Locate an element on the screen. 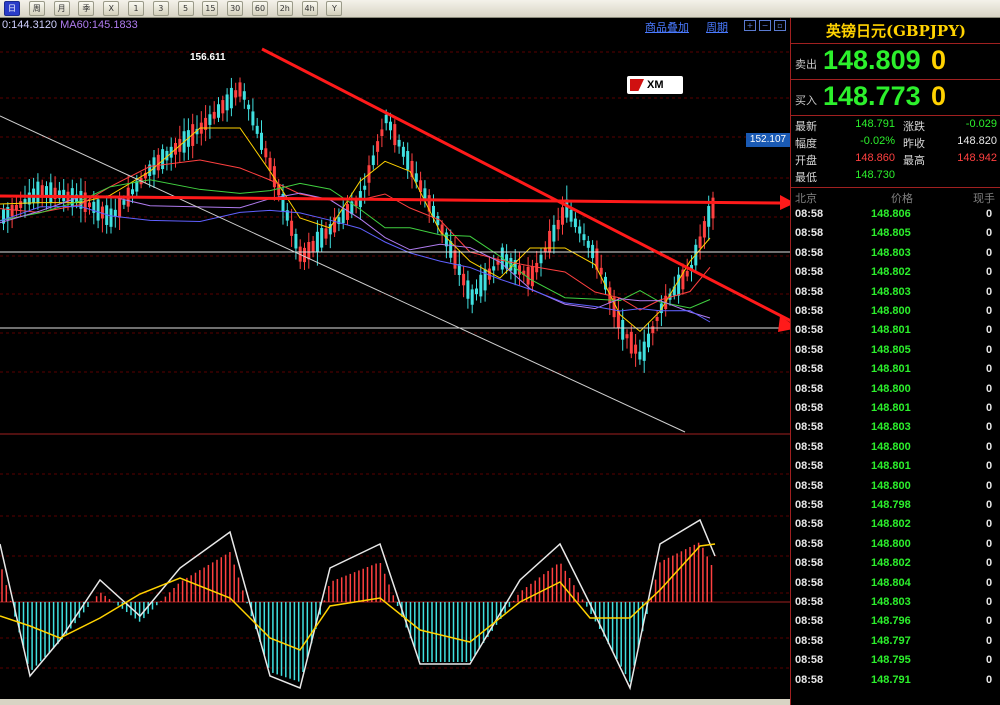  sell-price: 148.809 is located at coordinates (872, 60).